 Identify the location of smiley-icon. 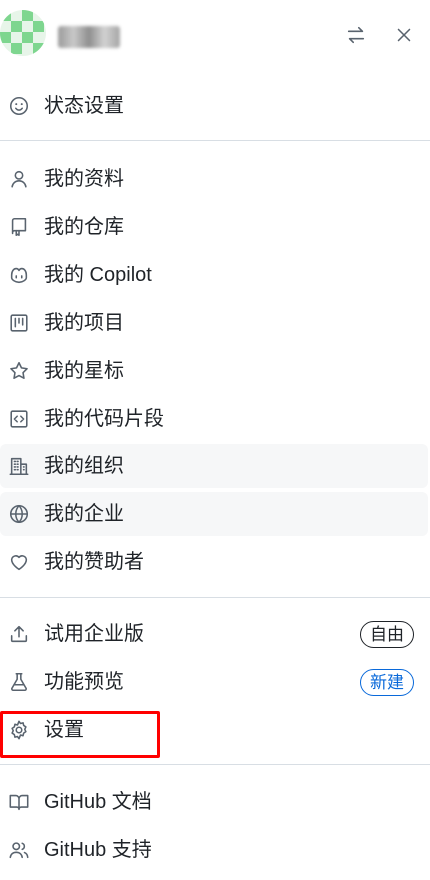
(19, 106).